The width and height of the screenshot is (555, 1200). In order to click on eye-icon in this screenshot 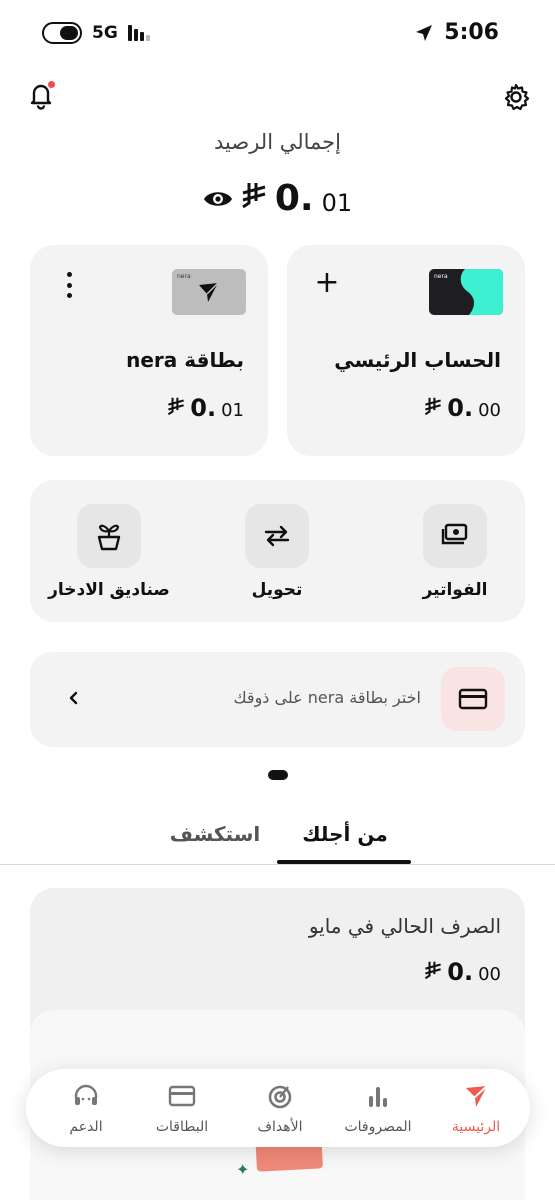, I will do `click(218, 199)`.